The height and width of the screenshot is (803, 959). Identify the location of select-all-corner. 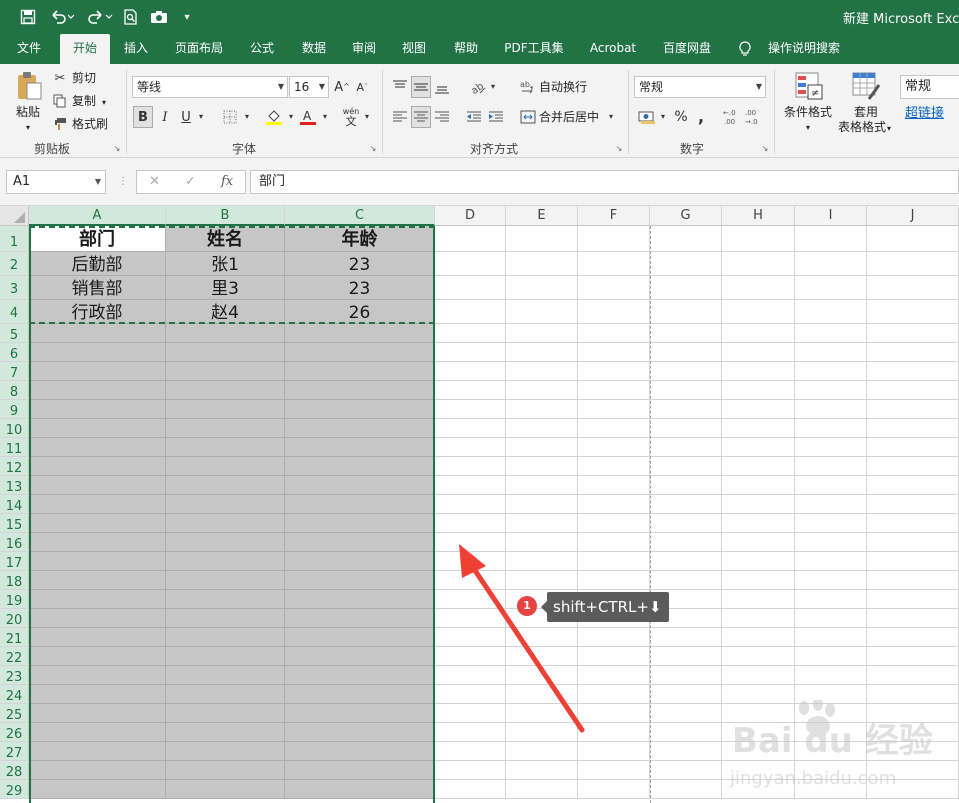
(14, 216).